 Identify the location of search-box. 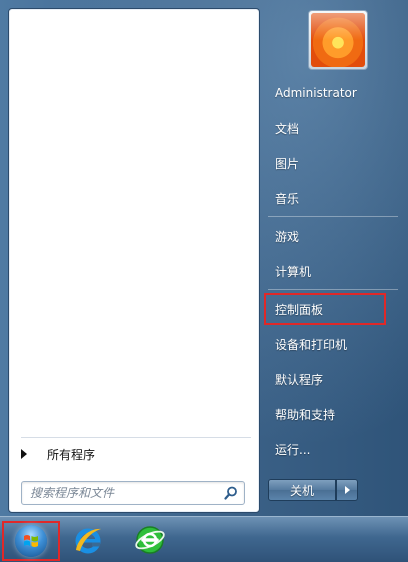
(133, 493).